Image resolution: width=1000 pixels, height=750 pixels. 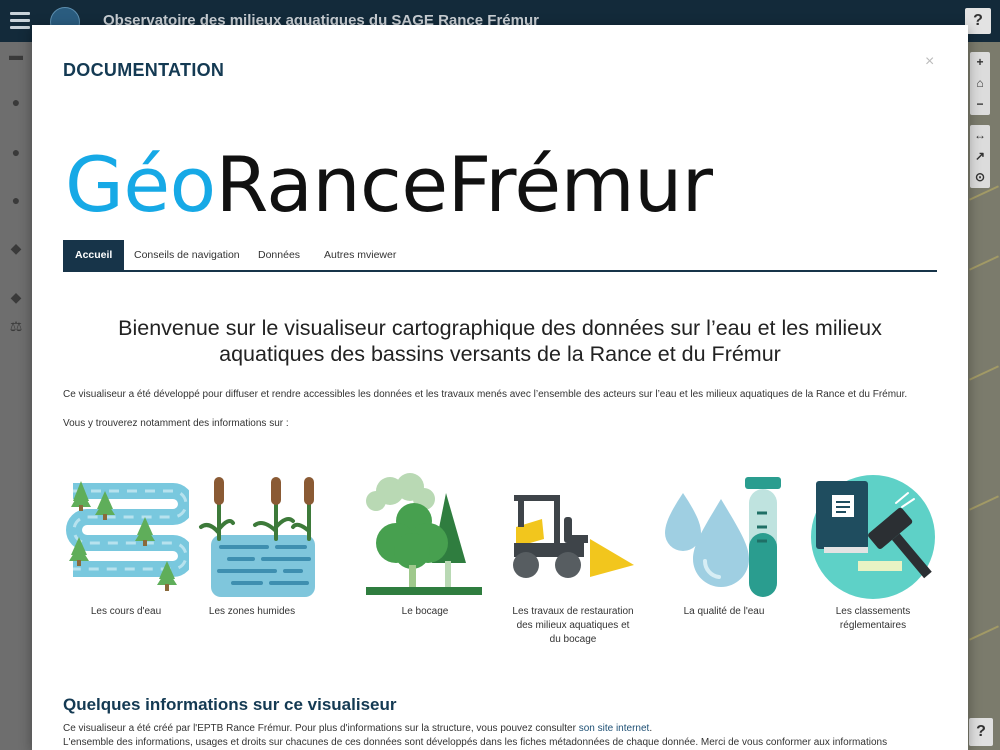 What do you see at coordinates (16, 396) in the screenshot?
I see `left-panel: ▬ ● ● ● ◆ ◆ ⚖` at bounding box center [16, 396].